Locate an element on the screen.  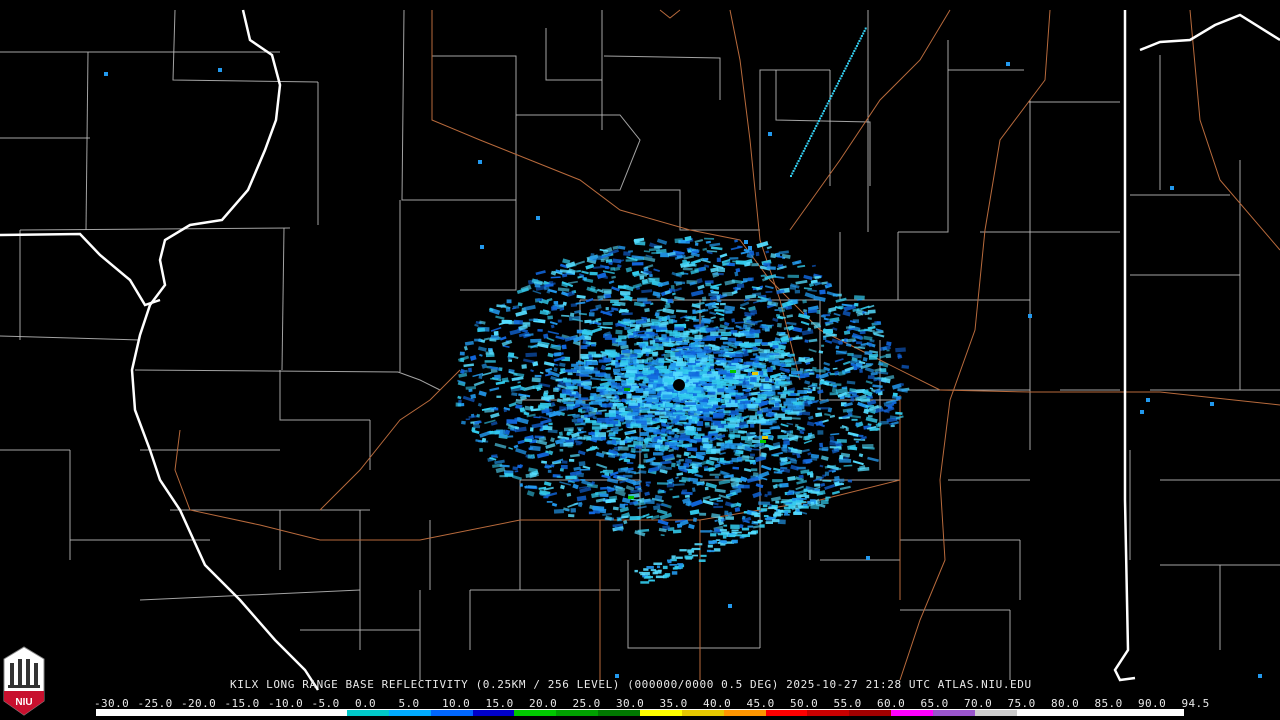
highway is located at coordinates (390, 440).